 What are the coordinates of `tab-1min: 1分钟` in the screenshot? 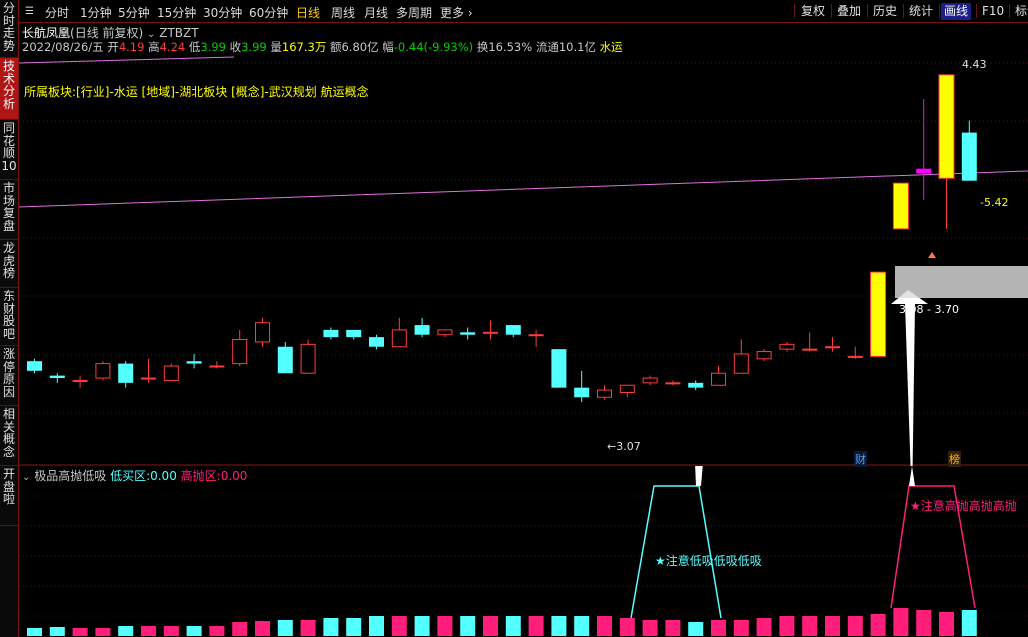 It's located at (96, 12).